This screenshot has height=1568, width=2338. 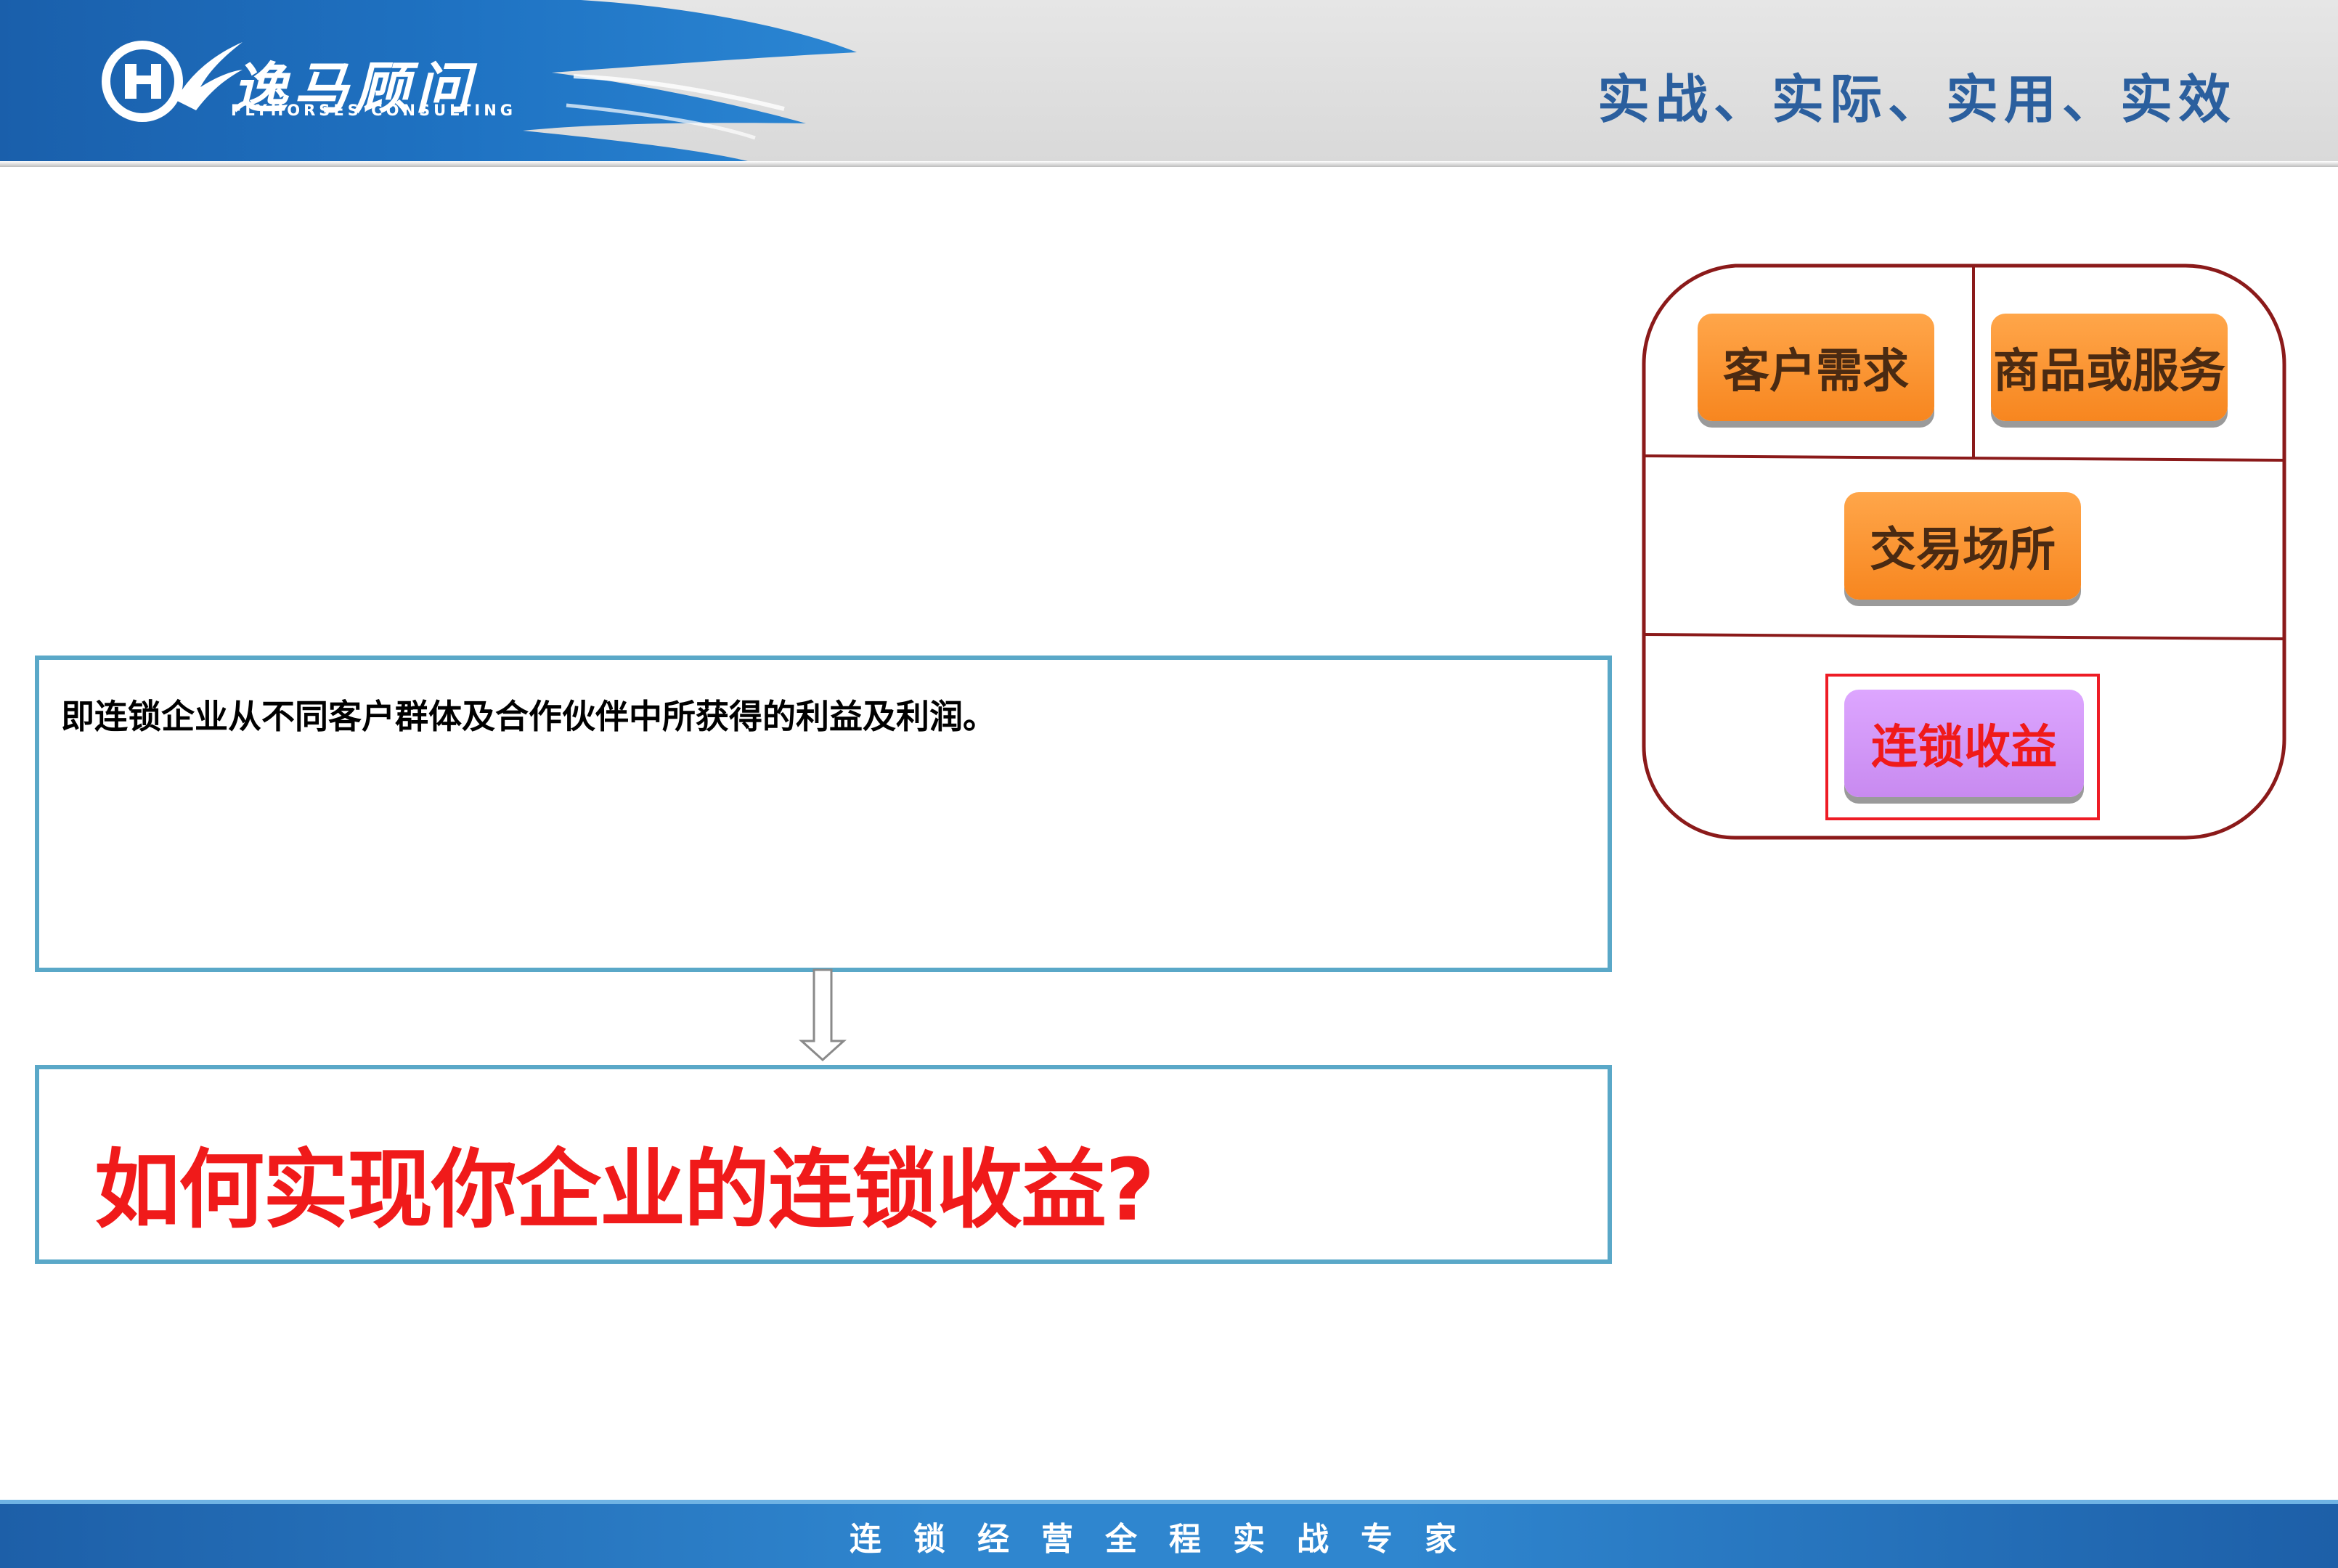 What do you see at coordinates (1816, 368) in the screenshot?
I see `customer-demand-chip: 客户需求` at bounding box center [1816, 368].